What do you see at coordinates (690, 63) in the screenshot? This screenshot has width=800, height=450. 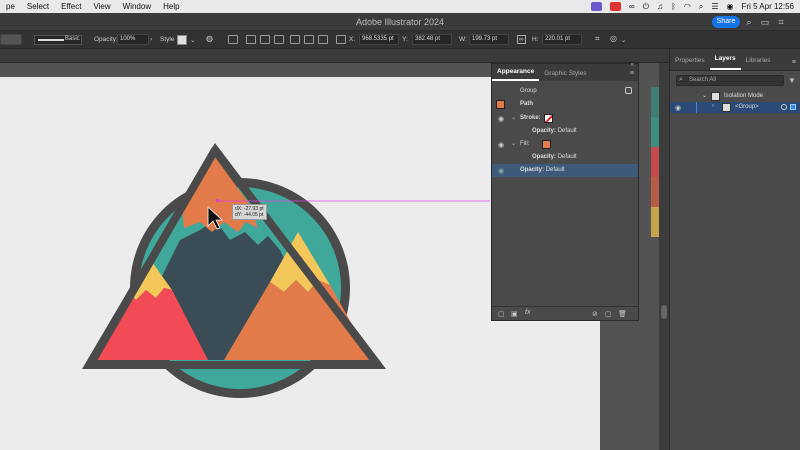 I see `tab-properties: Properties` at bounding box center [690, 63].